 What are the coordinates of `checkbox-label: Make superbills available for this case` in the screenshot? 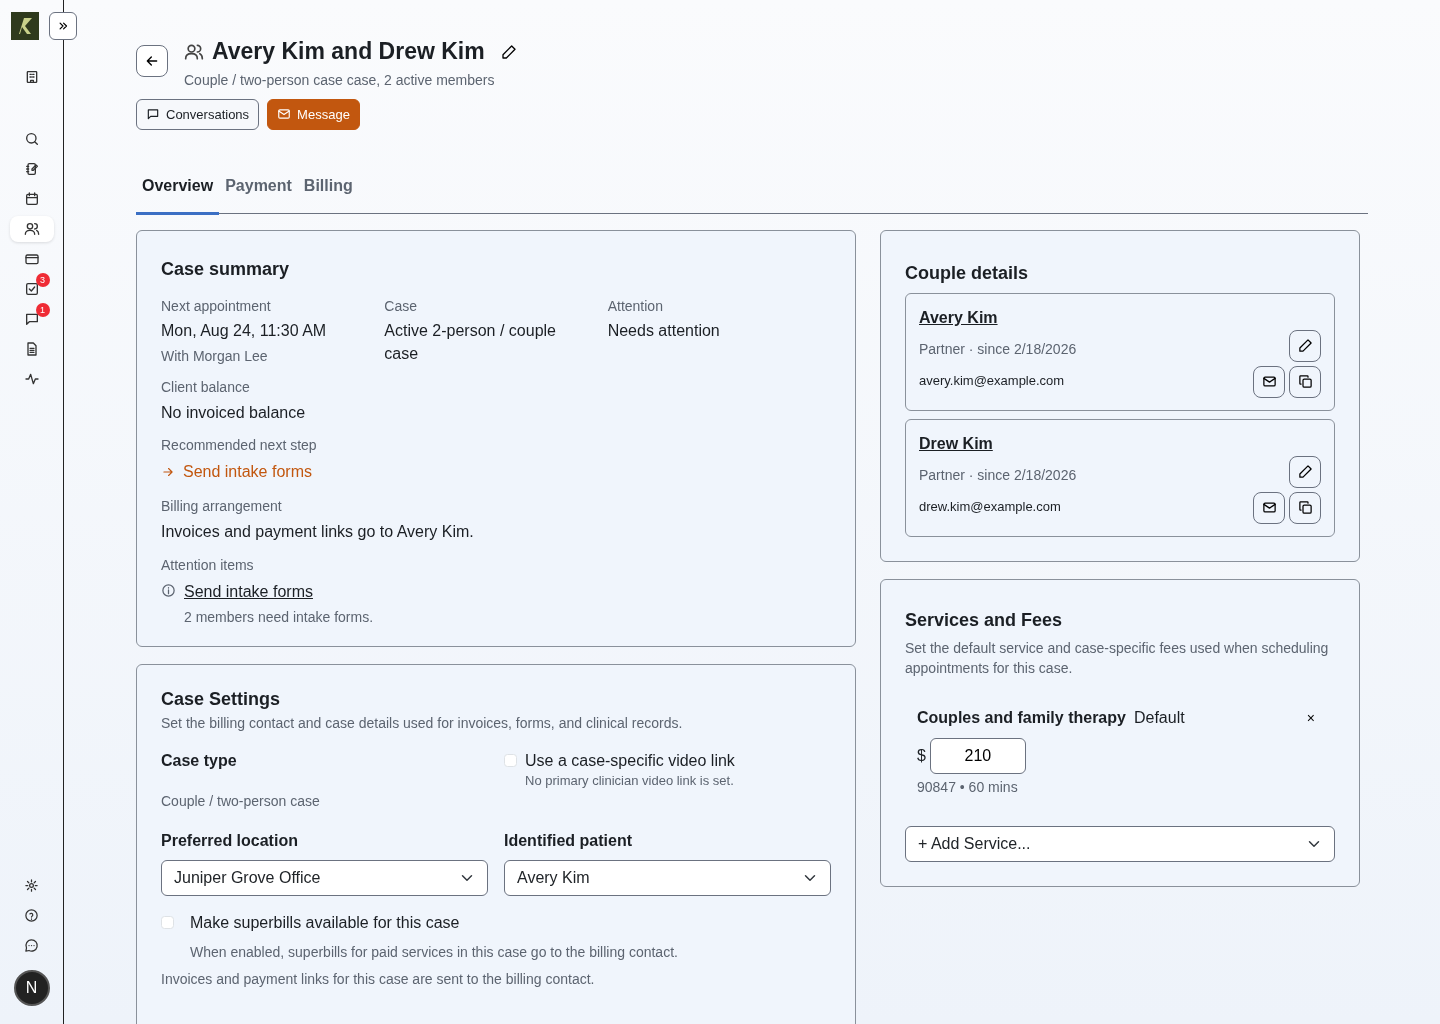 It's located at (325, 923).